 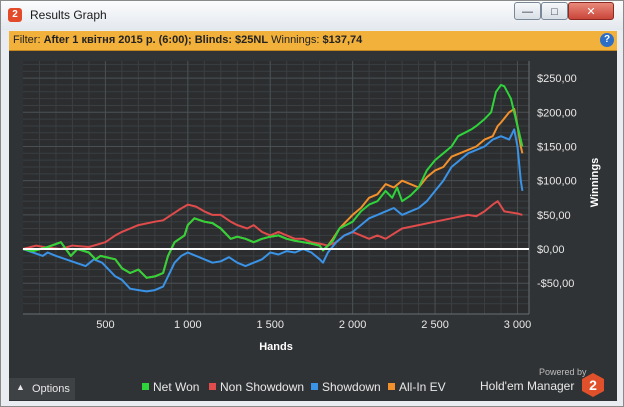 I want to click on x-tick-label: 1 500, so click(x=270, y=325).